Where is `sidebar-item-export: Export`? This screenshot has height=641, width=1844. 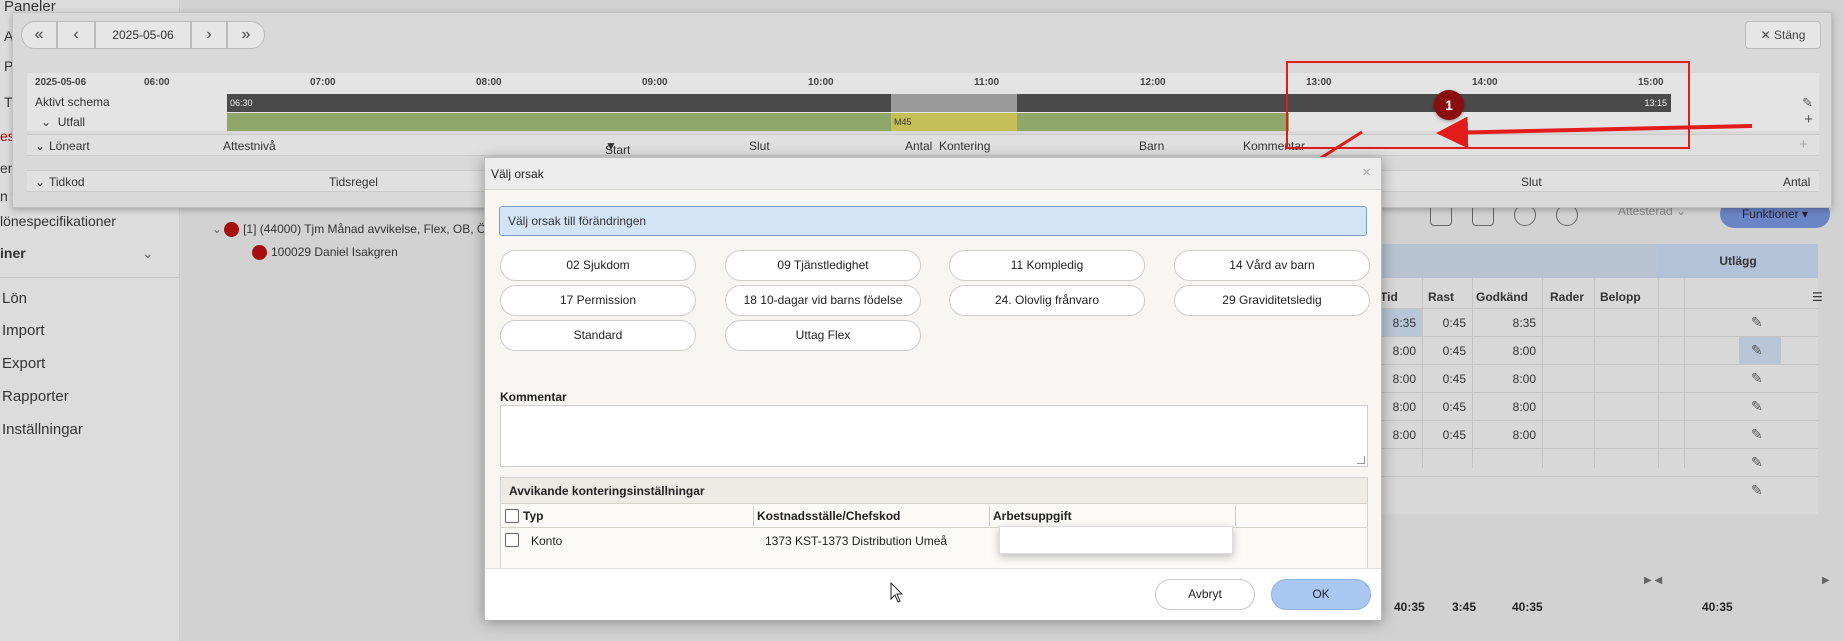
sidebar-item-export: Export is located at coordinates (23, 363).